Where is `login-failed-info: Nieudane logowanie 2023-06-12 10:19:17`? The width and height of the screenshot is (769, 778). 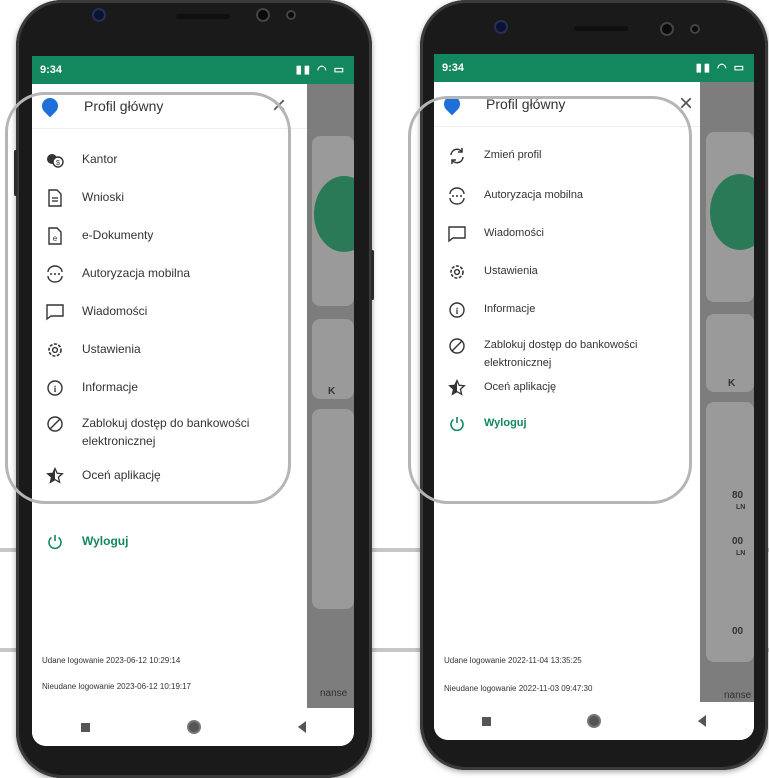 login-failed-info: Nieudane logowanie 2023-06-12 10:19:17 is located at coordinates (117, 686).